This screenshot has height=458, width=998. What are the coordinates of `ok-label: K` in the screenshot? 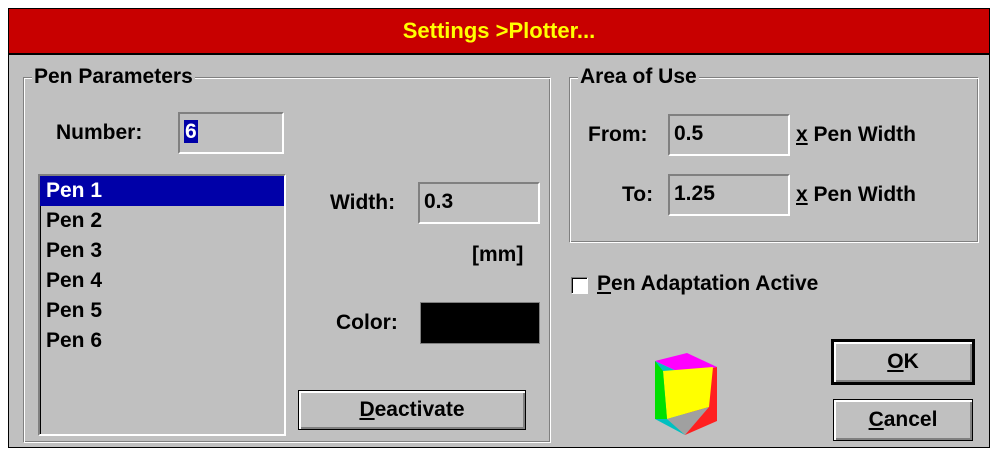 It's located at (911, 361).